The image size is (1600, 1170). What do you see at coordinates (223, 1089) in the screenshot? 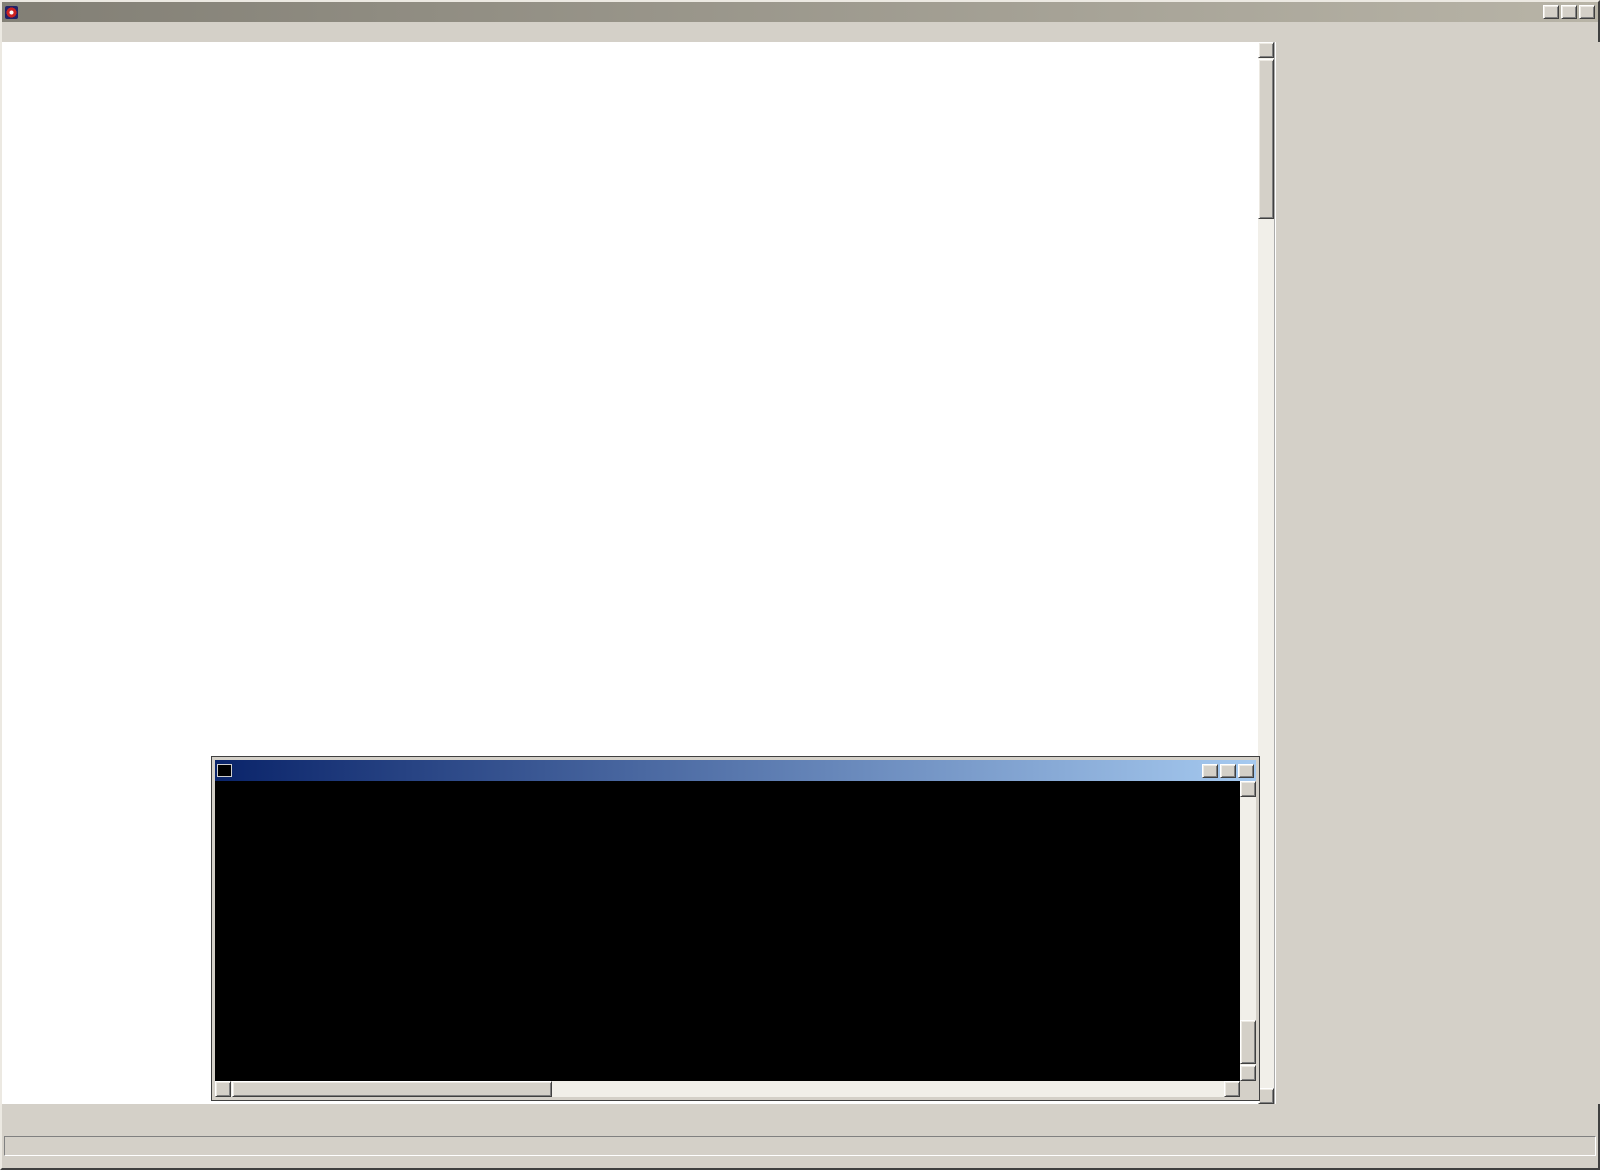
I see `console-scroll-left-icon` at bounding box center [223, 1089].